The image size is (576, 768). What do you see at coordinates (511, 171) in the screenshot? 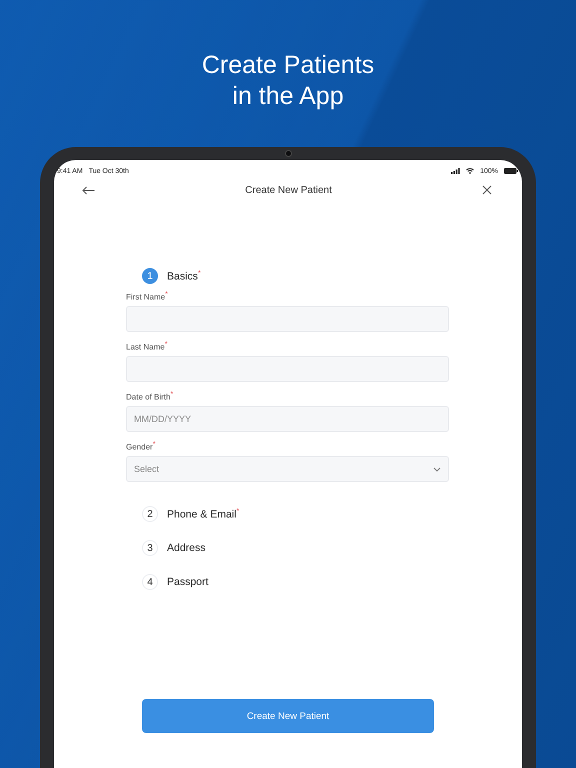
I see `battery-icon` at bounding box center [511, 171].